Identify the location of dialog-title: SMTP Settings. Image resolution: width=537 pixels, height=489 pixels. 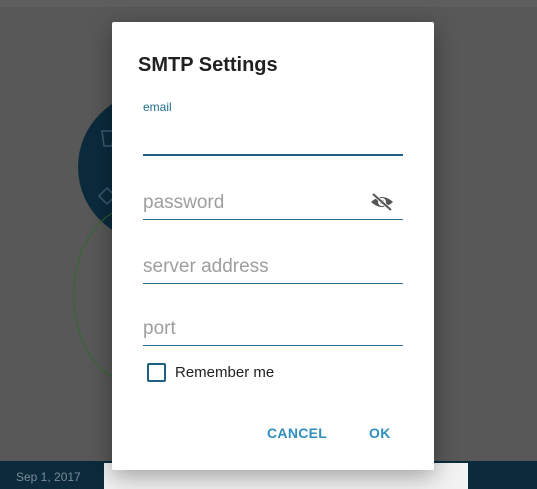
(208, 65).